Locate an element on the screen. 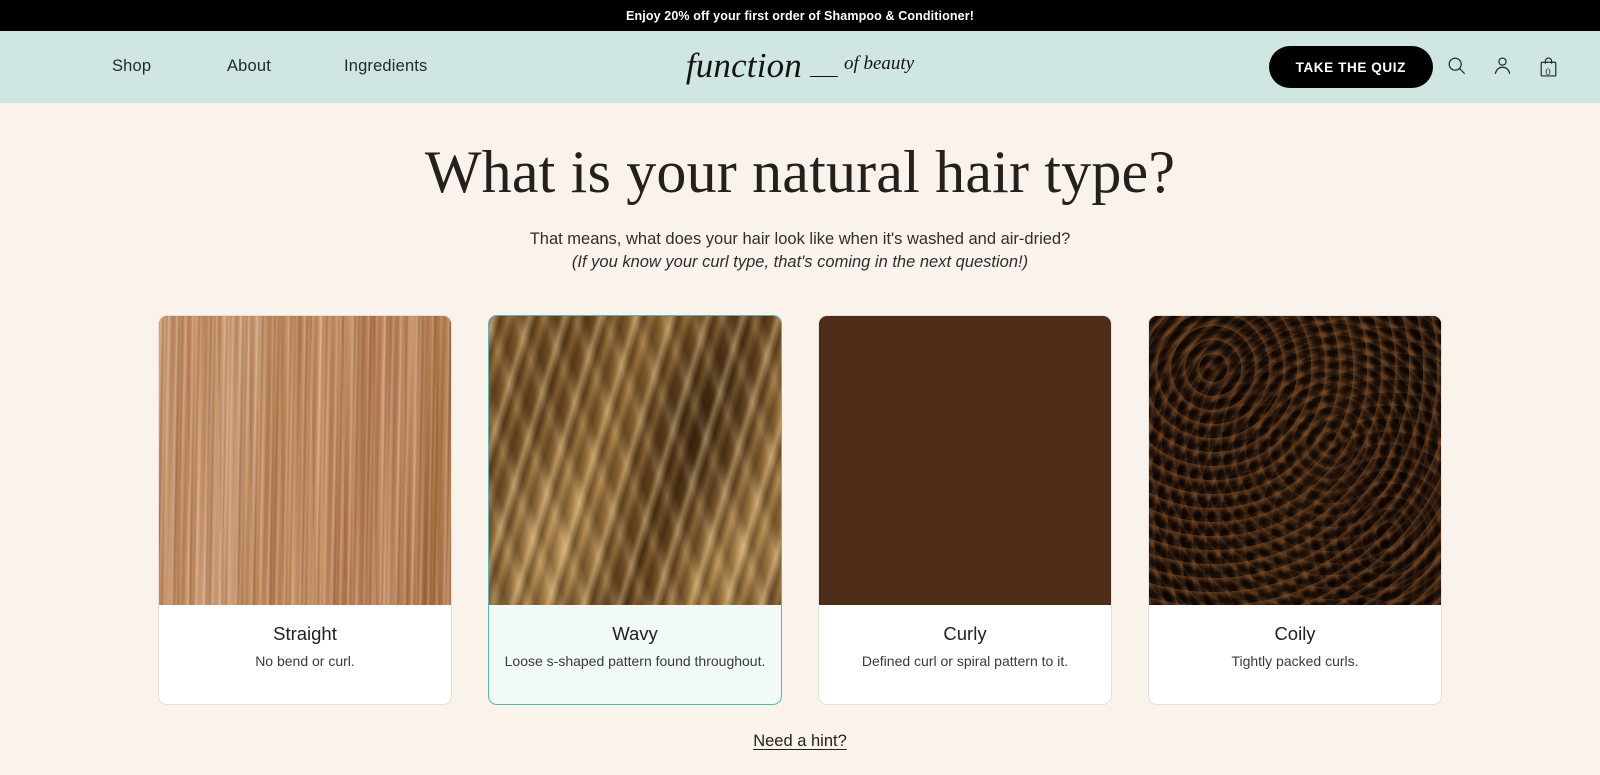 The image size is (1600, 775). nav-item-shop: Shop is located at coordinates (169, 67).